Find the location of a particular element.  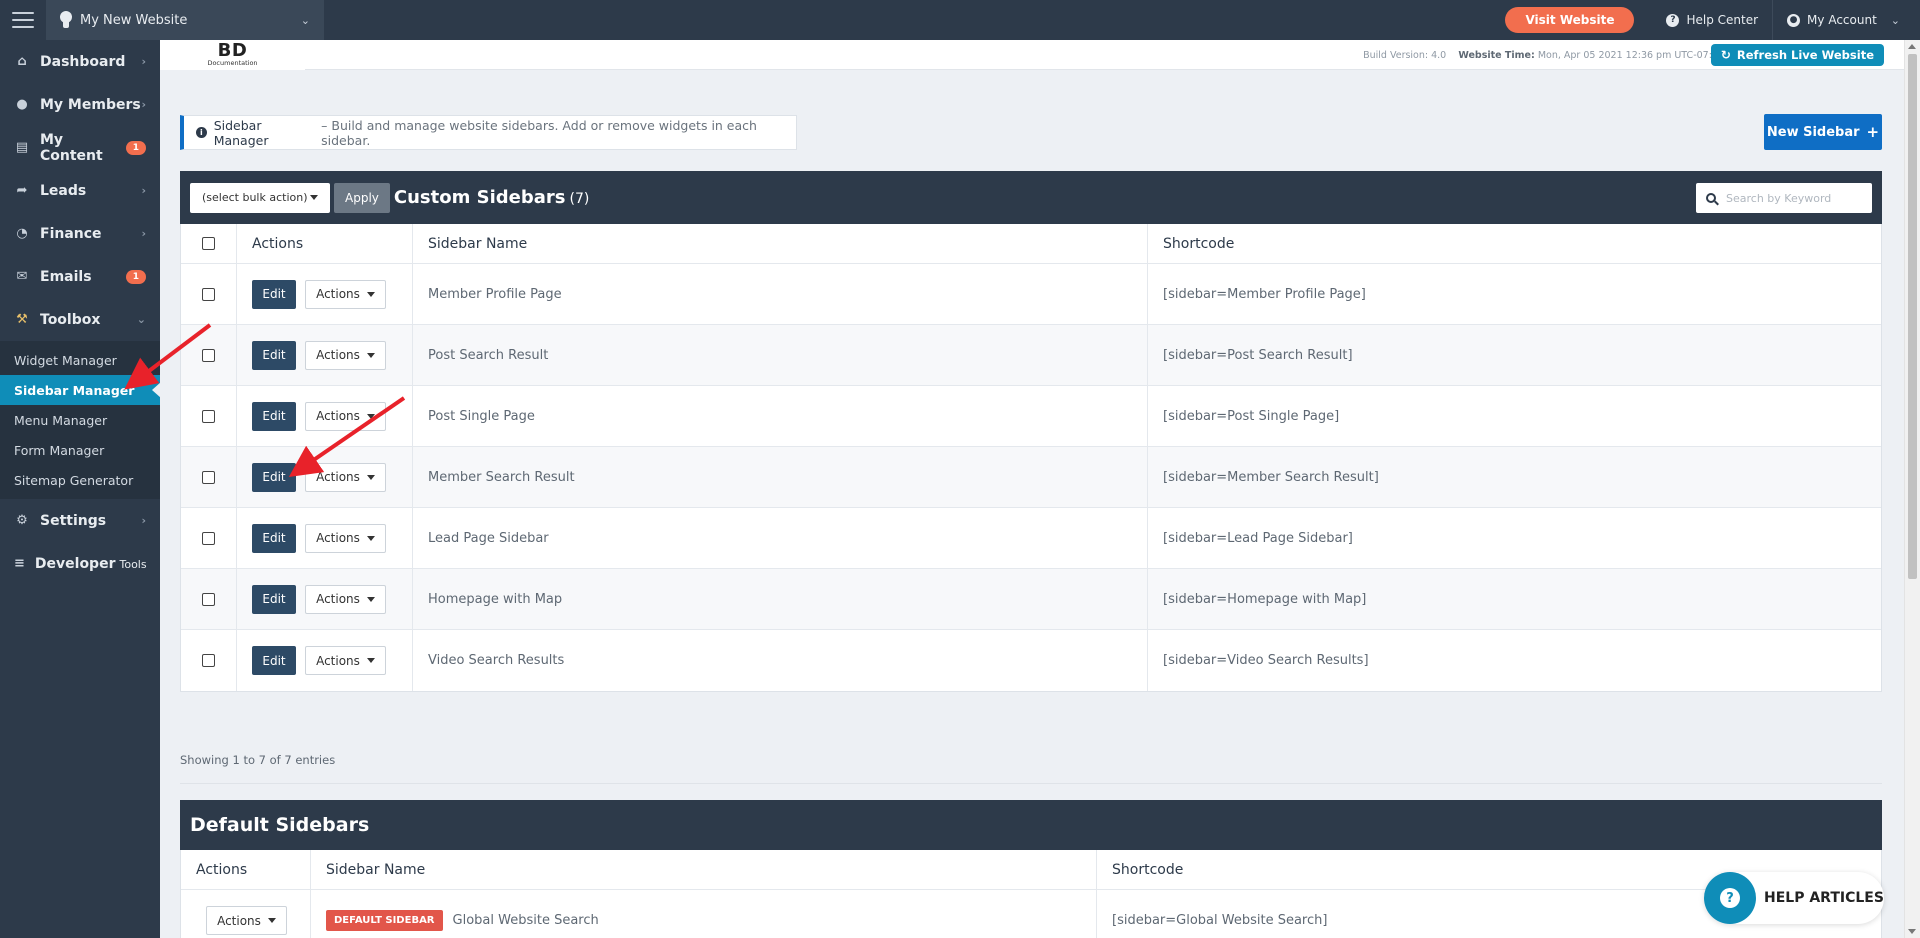

sidebar-name: Global Website Search is located at coordinates (525, 920).